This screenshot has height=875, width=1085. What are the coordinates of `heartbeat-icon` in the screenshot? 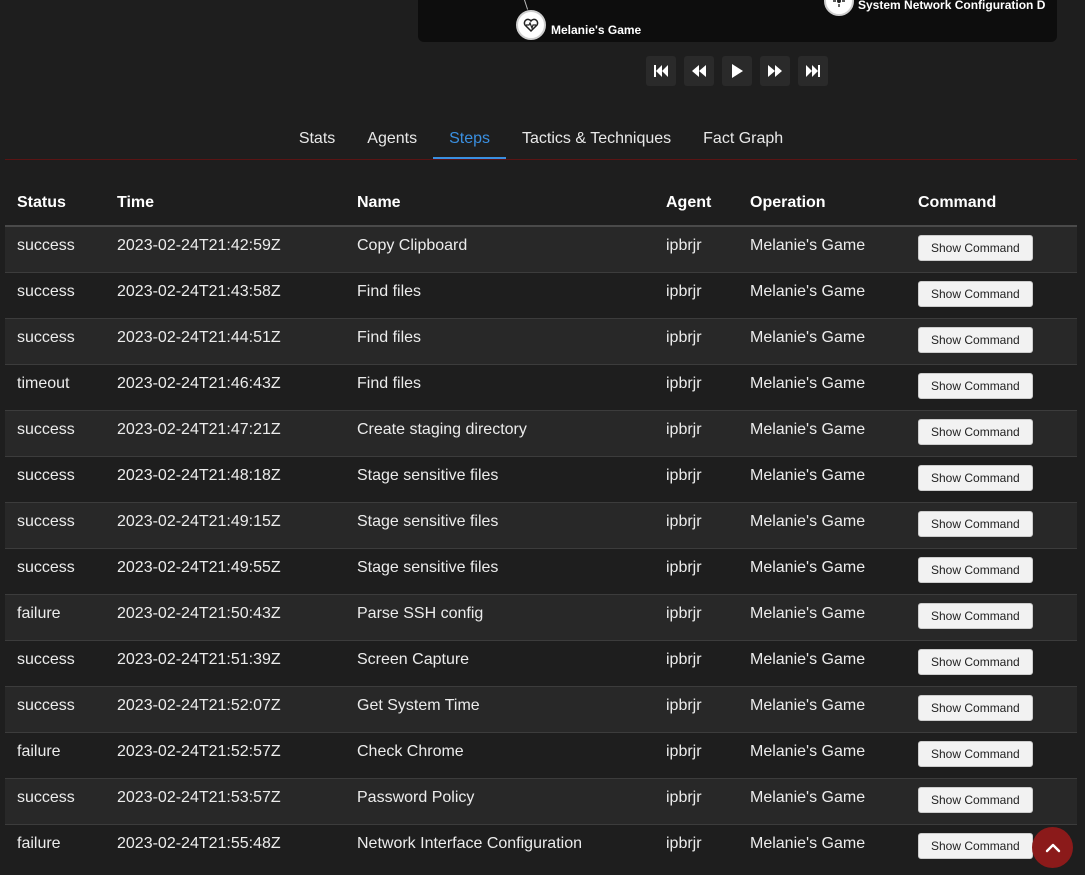 It's located at (531, 25).